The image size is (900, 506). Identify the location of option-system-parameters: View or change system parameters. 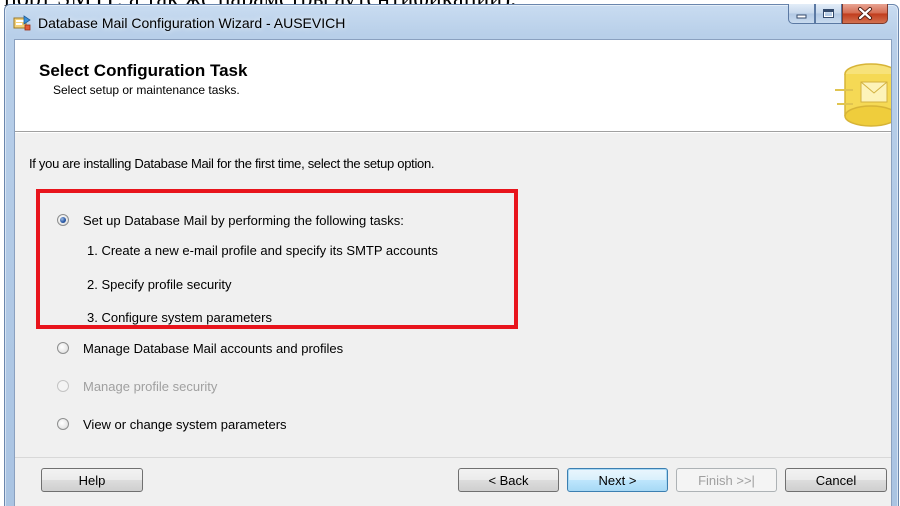
(172, 424).